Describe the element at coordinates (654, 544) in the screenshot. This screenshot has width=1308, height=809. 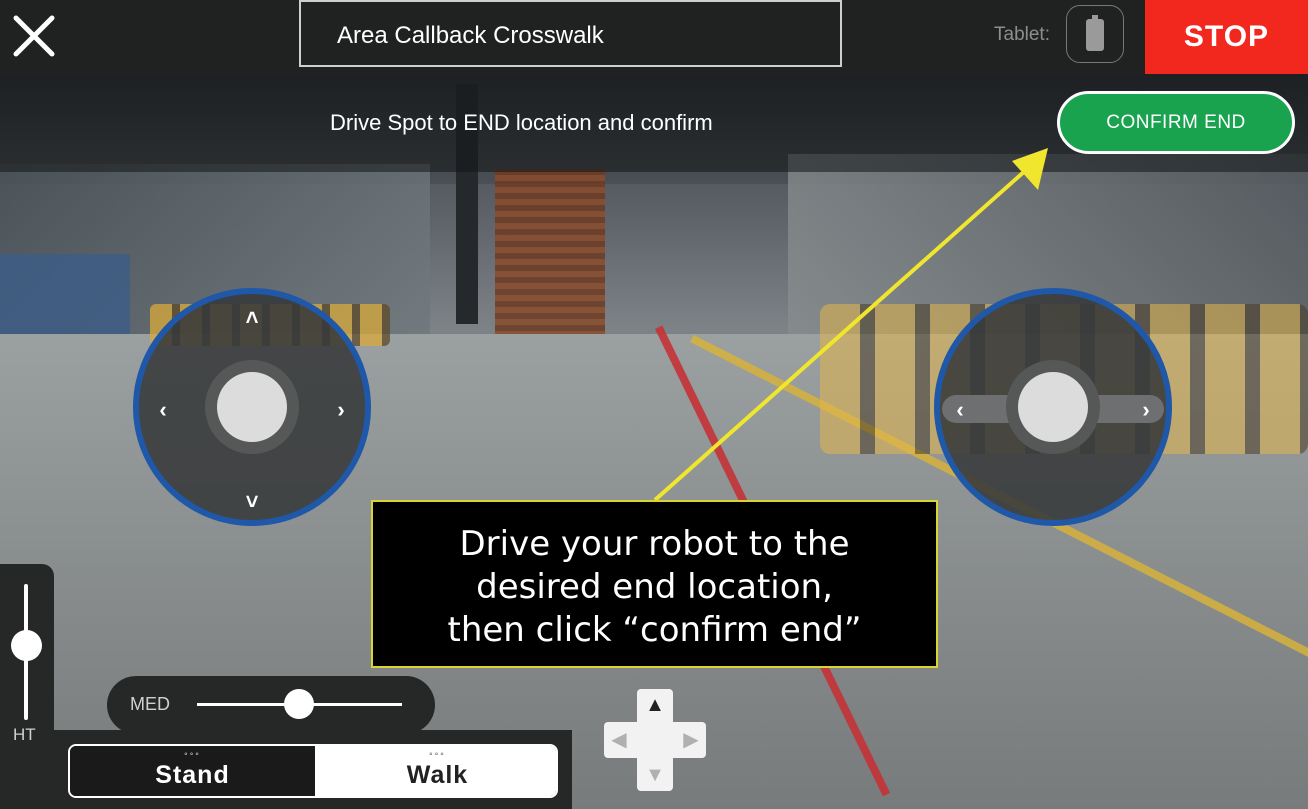
I see `callout-line-1: Drive your robot to the` at that location.